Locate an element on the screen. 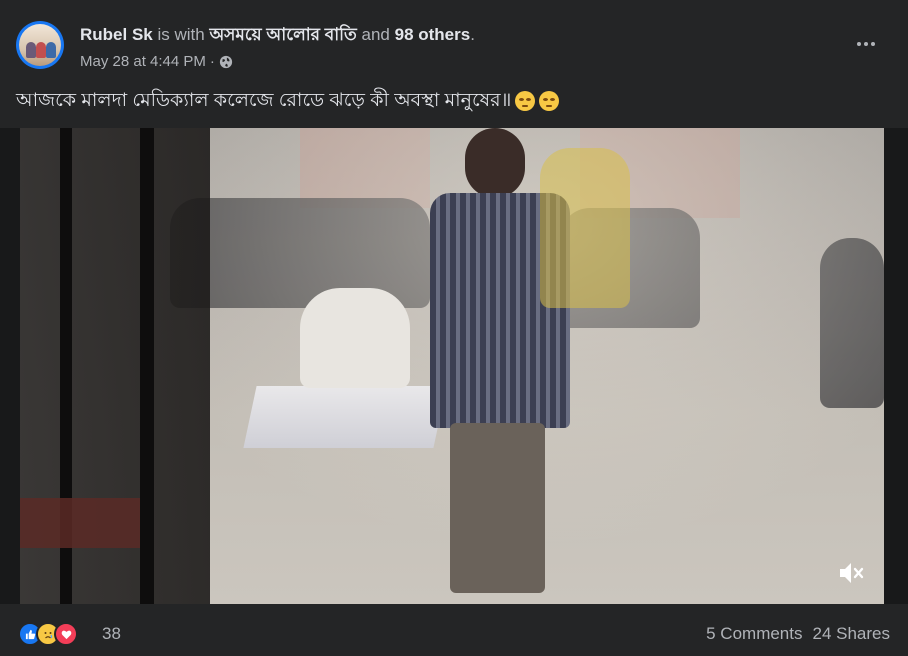 The image size is (908, 656). author-avatar is located at coordinates (40, 45).